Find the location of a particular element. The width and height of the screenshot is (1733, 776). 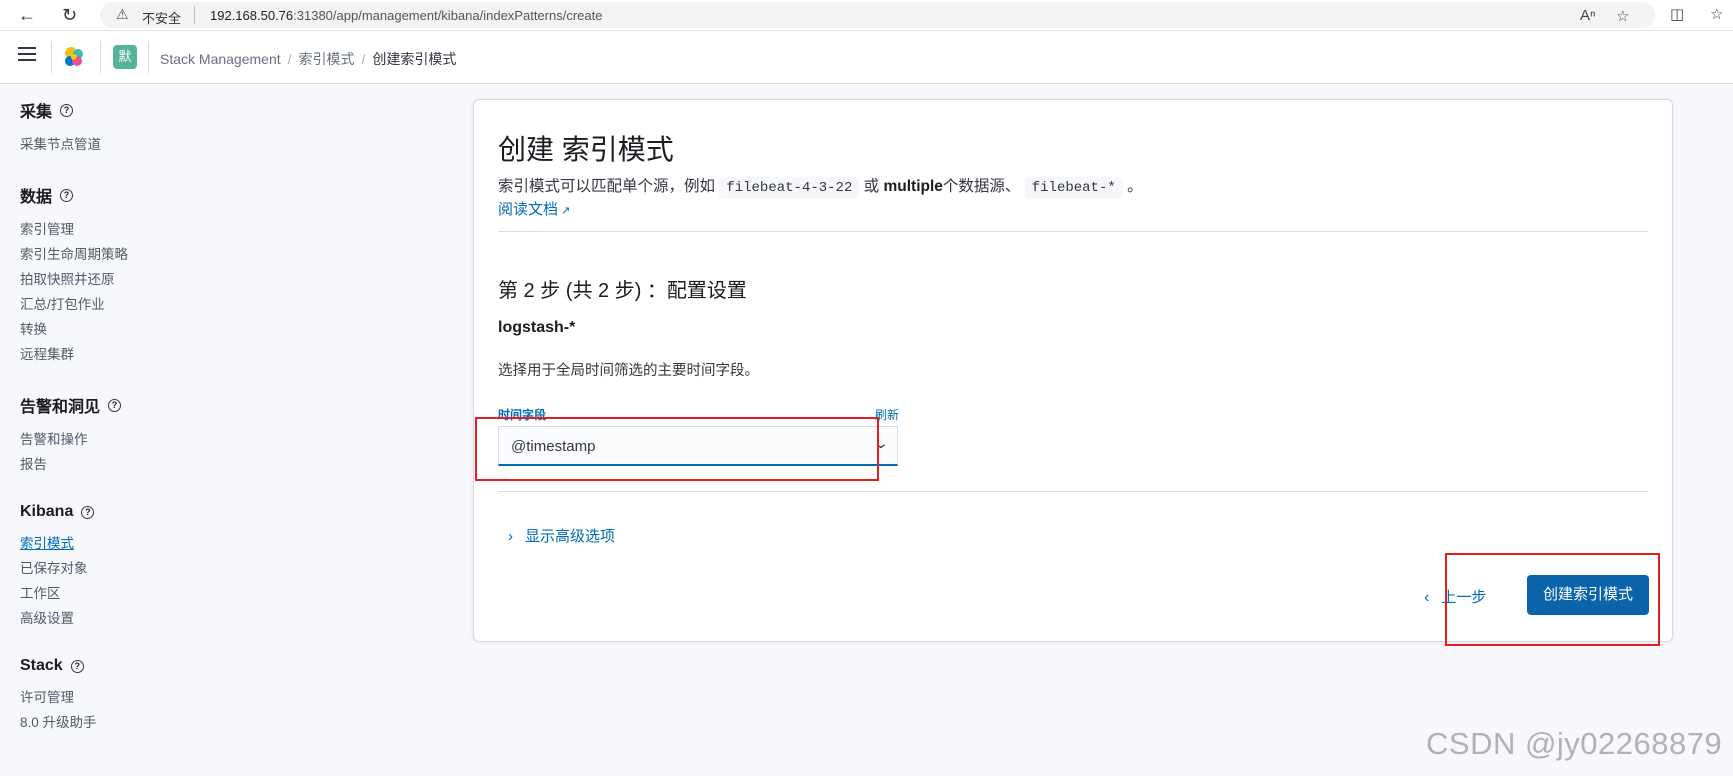

elastic-logo-icon is located at coordinates (74, 57).